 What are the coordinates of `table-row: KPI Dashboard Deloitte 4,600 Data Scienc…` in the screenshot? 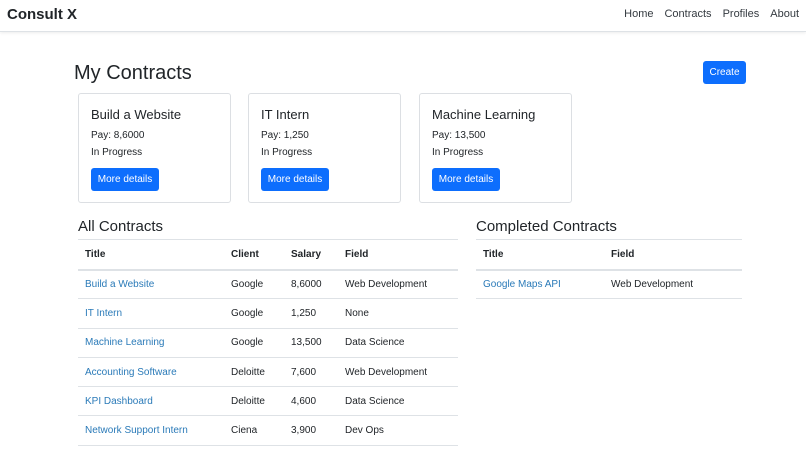 It's located at (268, 401).